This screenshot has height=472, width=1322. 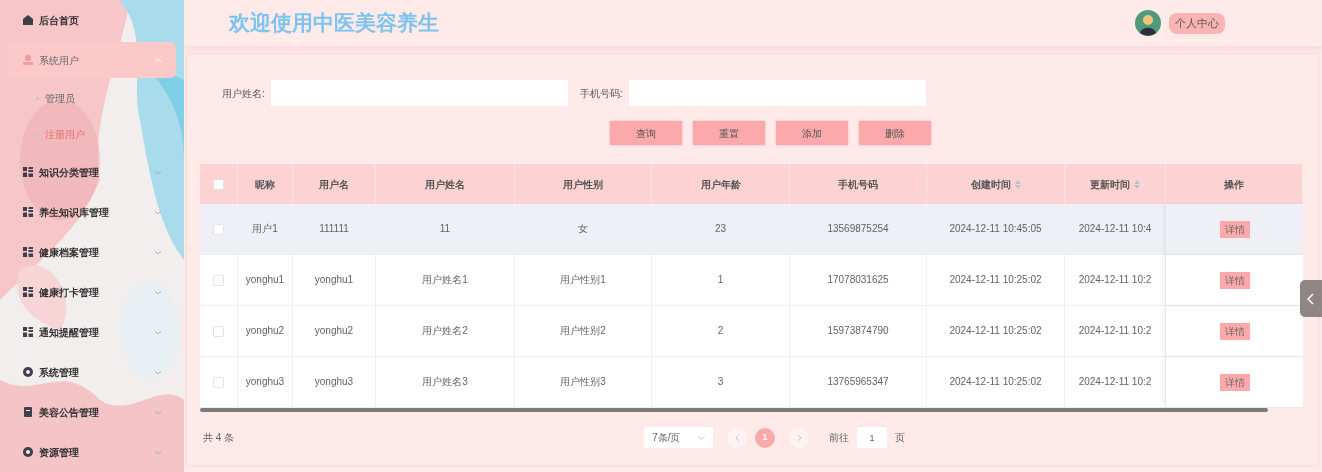 What do you see at coordinates (243, 93) in the screenshot?
I see `field-label: 用户姓名:` at bounding box center [243, 93].